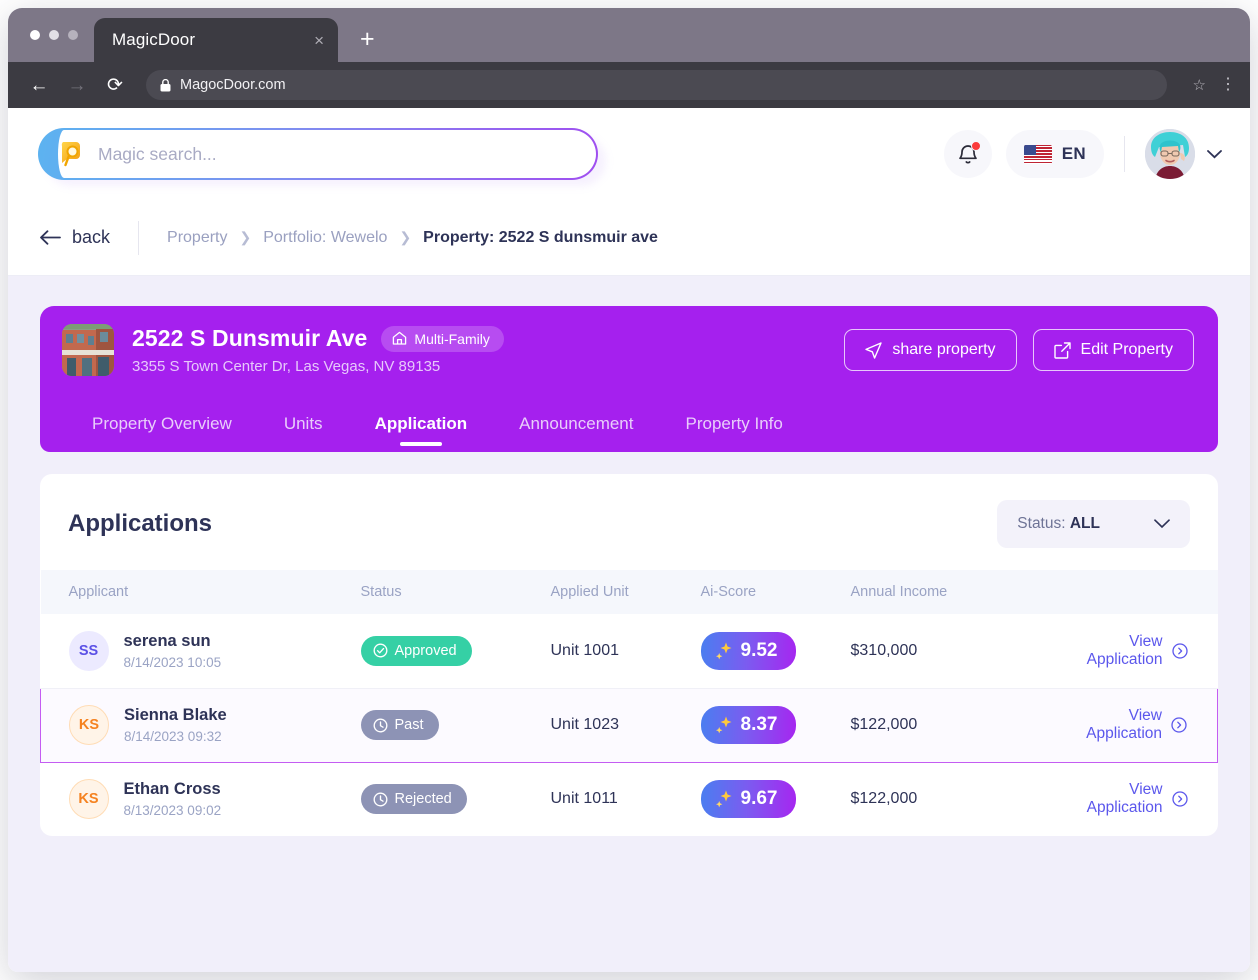 The image size is (1258, 980). I want to click on tab-property-overview: Property Overview, so click(162, 433).